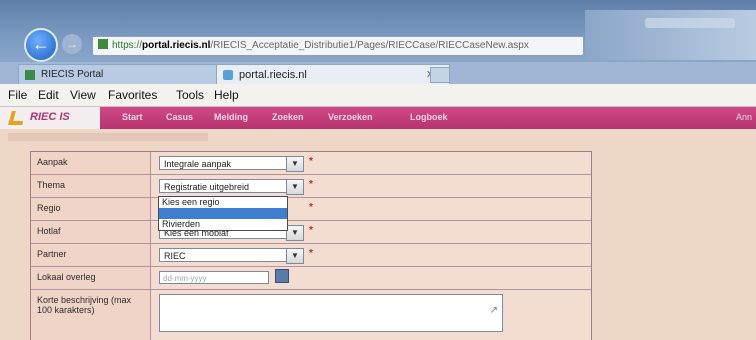 The width and height of the screenshot is (756, 340). What do you see at coordinates (350, 117) in the screenshot?
I see `nav-verzoeken: Verzoeken` at bounding box center [350, 117].